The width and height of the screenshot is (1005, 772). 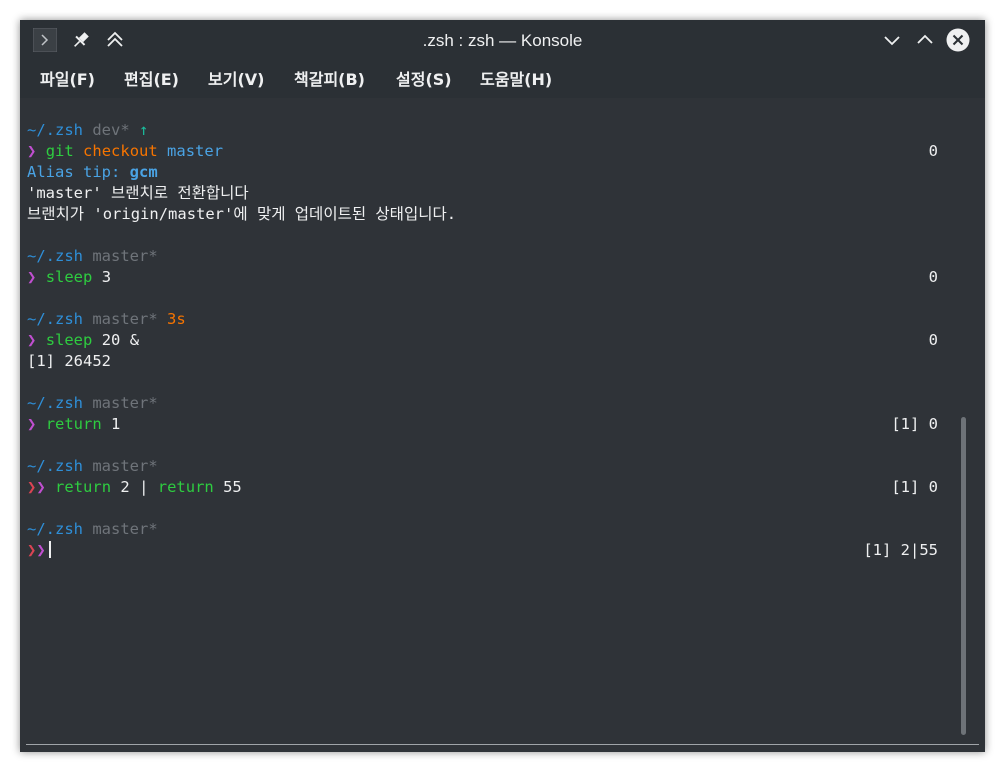 What do you see at coordinates (925, 40) in the screenshot?
I see `maximize-icon` at bounding box center [925, 40].